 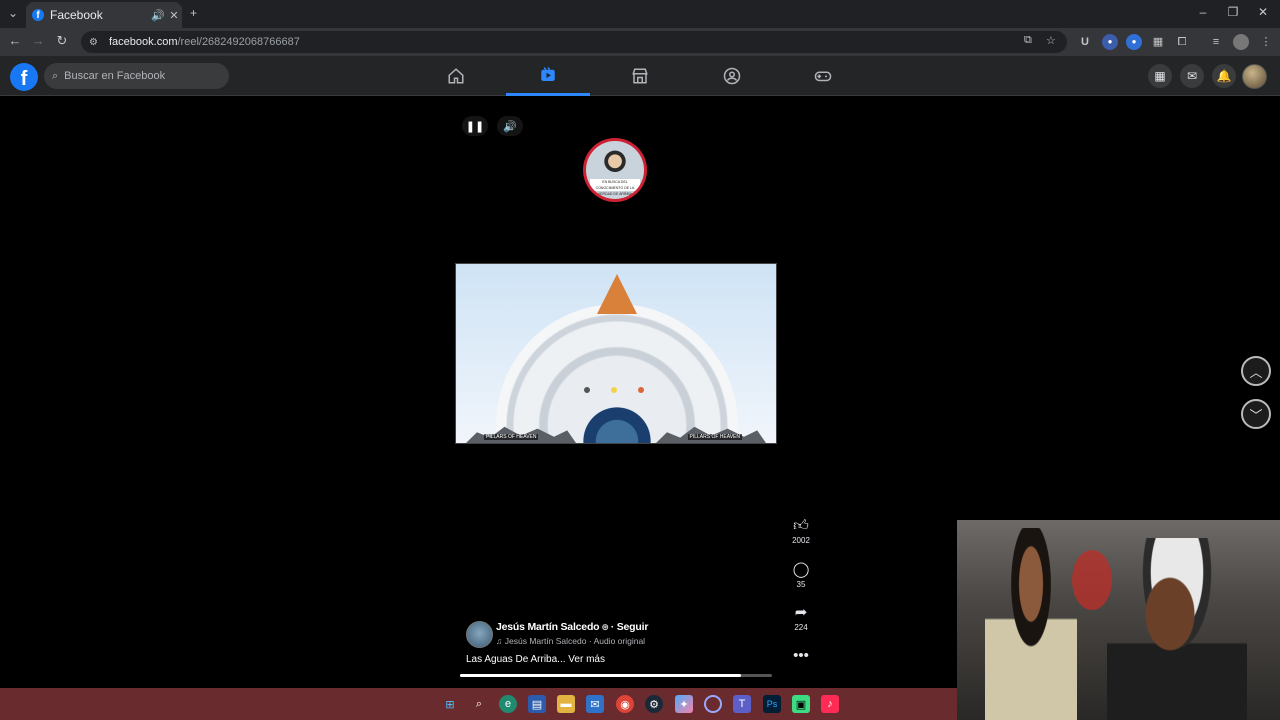 I want to click on chrome-icon: ◉, so click(x=625, y=704).